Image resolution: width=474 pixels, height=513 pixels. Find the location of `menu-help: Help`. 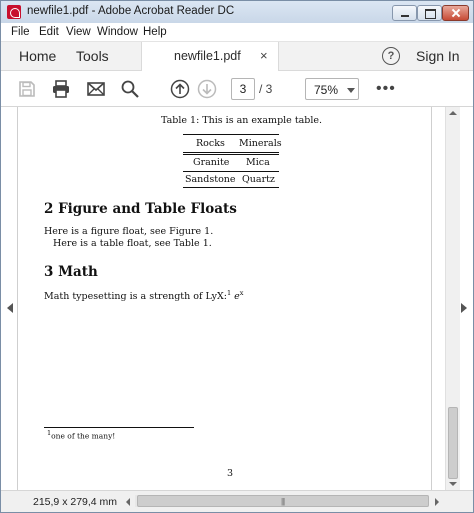

menu-help: Help is located at coordinates (155, 32).